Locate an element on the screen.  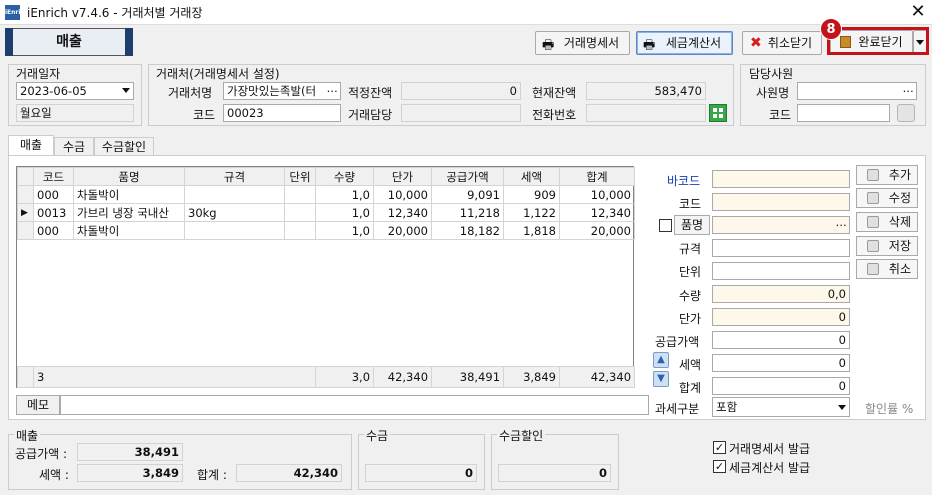
trade-date-picker: 2023-06-05 is located at coordinates (75, 91).